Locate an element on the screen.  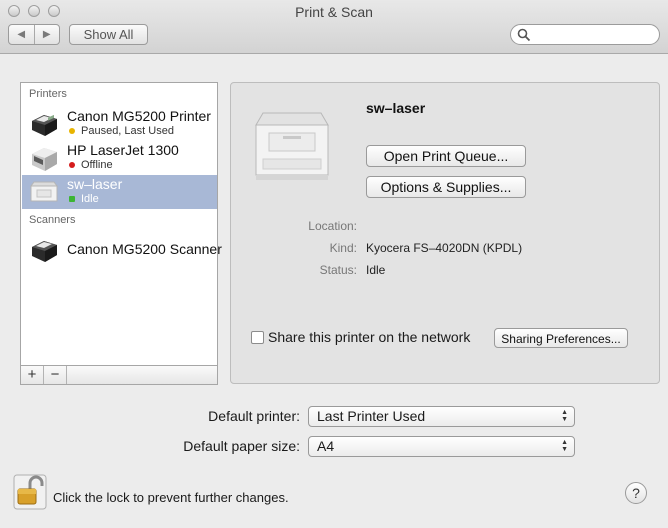
forward-button: ▶ is located at coordinates (46, 34).